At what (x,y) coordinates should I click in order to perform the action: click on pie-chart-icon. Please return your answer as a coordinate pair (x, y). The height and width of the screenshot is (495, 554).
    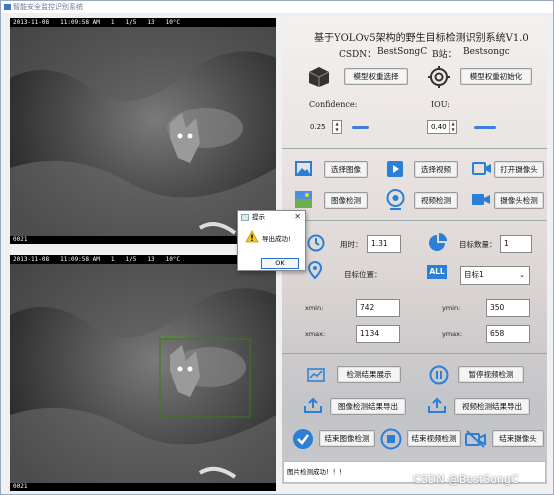
    Looking at the image, I should click on (438, 242).